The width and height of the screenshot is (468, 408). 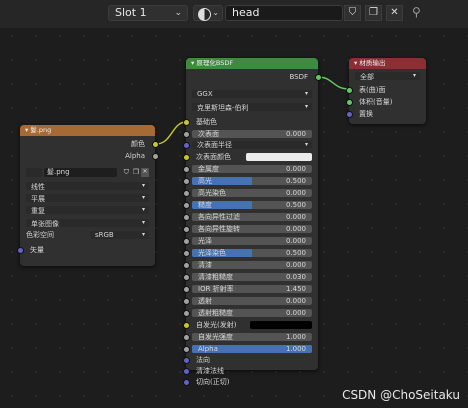 I want to click on emission-label: 自发光(发射), so click(x=216, y=325).